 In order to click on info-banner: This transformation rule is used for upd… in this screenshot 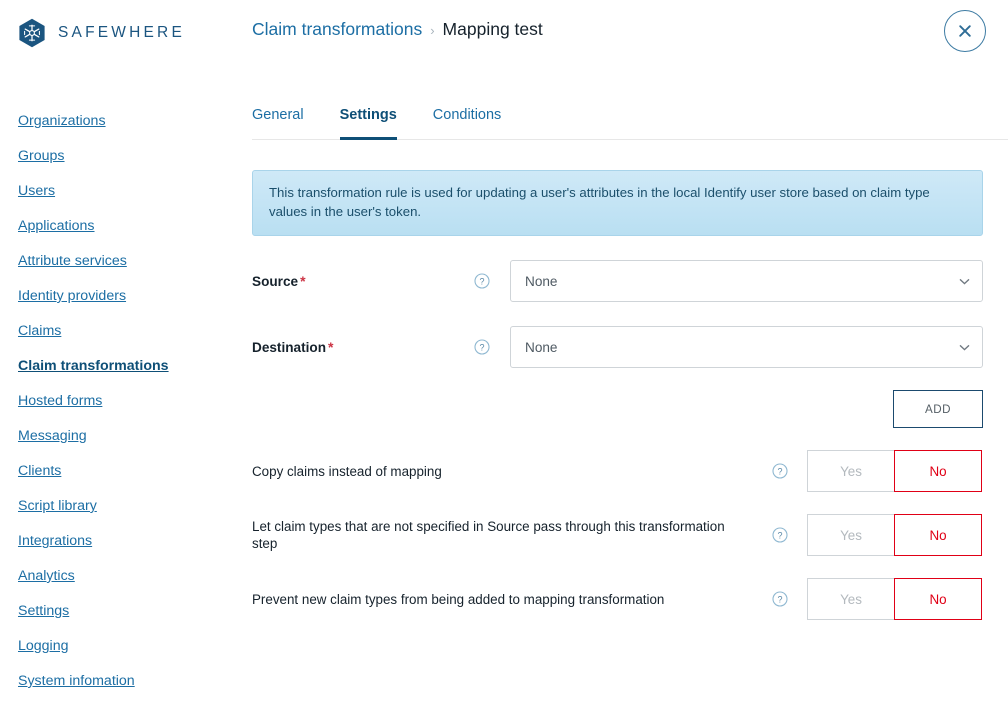, I will do `click(617, 203)`.